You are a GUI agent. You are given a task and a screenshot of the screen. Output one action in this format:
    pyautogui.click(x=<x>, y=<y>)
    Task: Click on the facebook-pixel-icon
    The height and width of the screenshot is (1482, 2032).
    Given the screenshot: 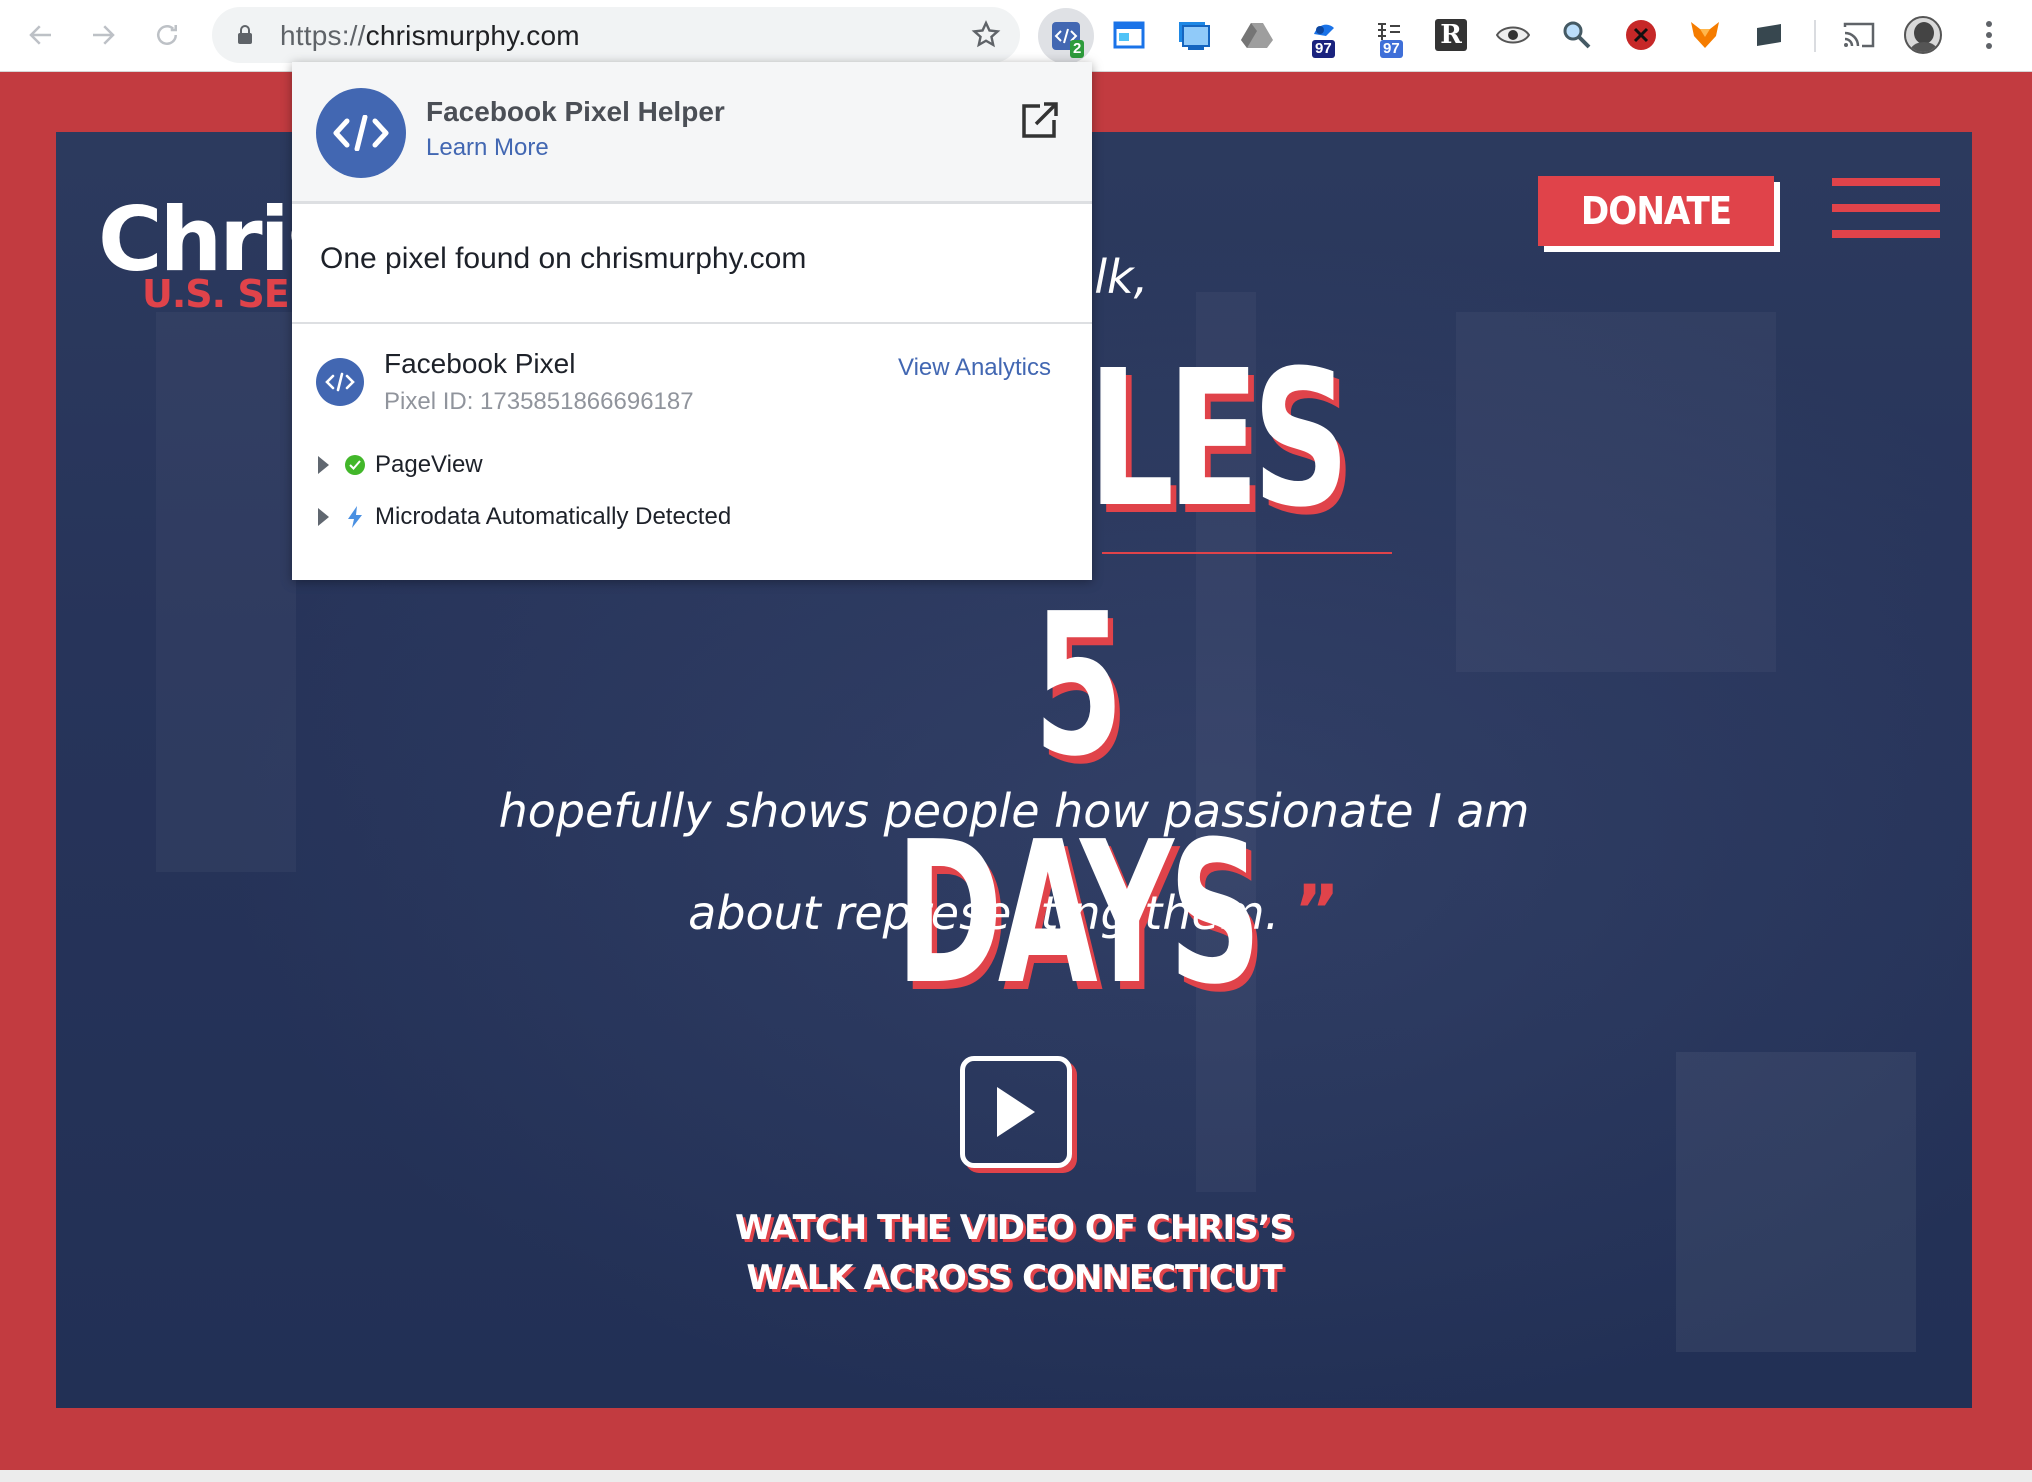 What is the action you would take?
    pyautogui.click(x=340, y=382)
    